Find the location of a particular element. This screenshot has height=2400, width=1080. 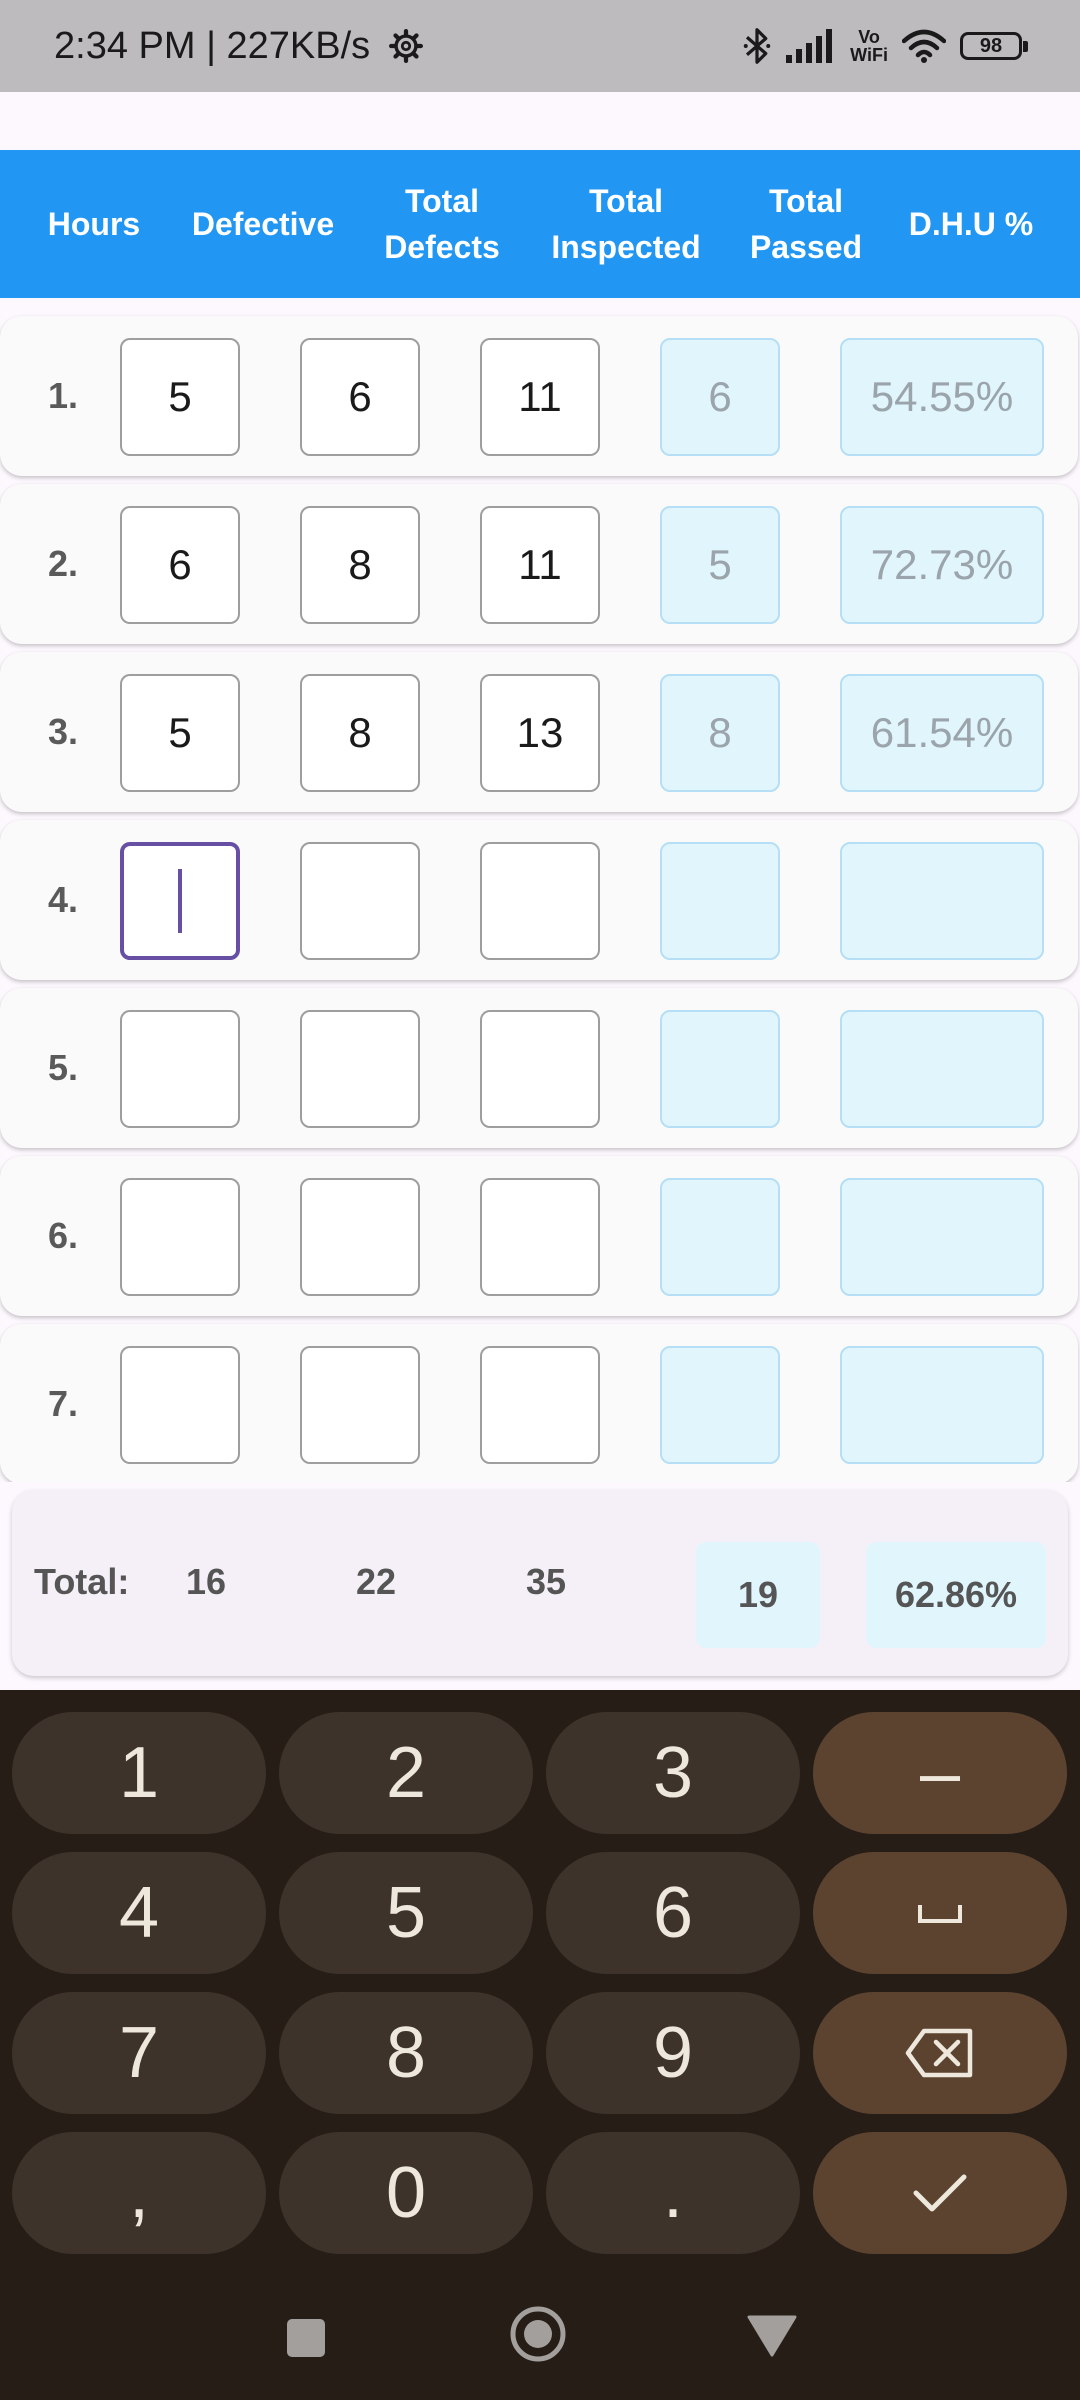

key-done is located at coordinates (940, 2193).